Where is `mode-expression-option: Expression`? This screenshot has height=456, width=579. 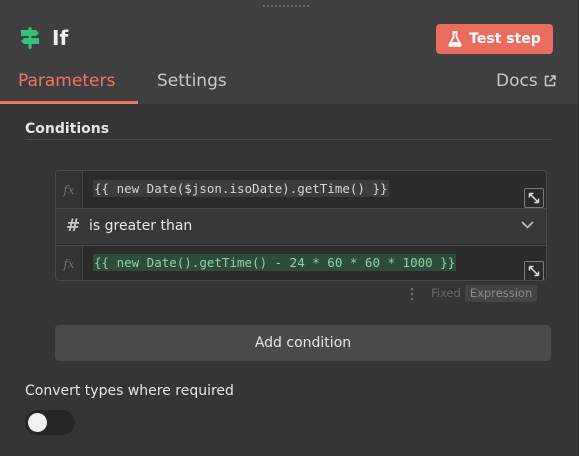
mode-expression-option: Expression is located at coordinates (501, 293).